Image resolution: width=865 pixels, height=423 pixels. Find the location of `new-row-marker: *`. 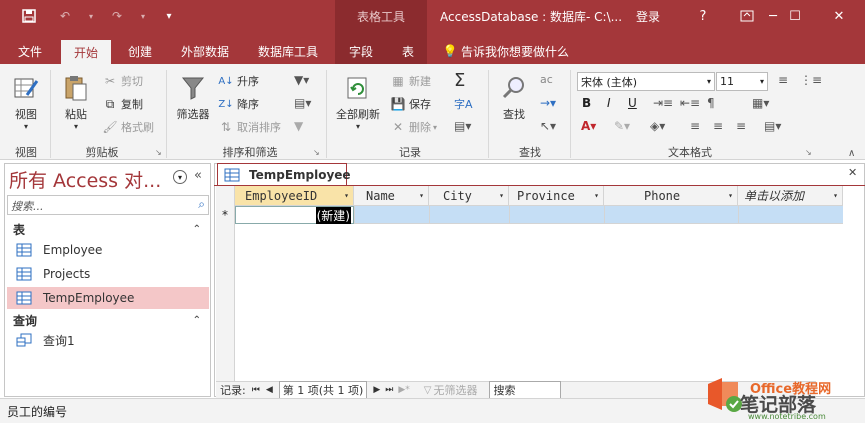

new-row-marker: * is located at coordinates (225, 215).